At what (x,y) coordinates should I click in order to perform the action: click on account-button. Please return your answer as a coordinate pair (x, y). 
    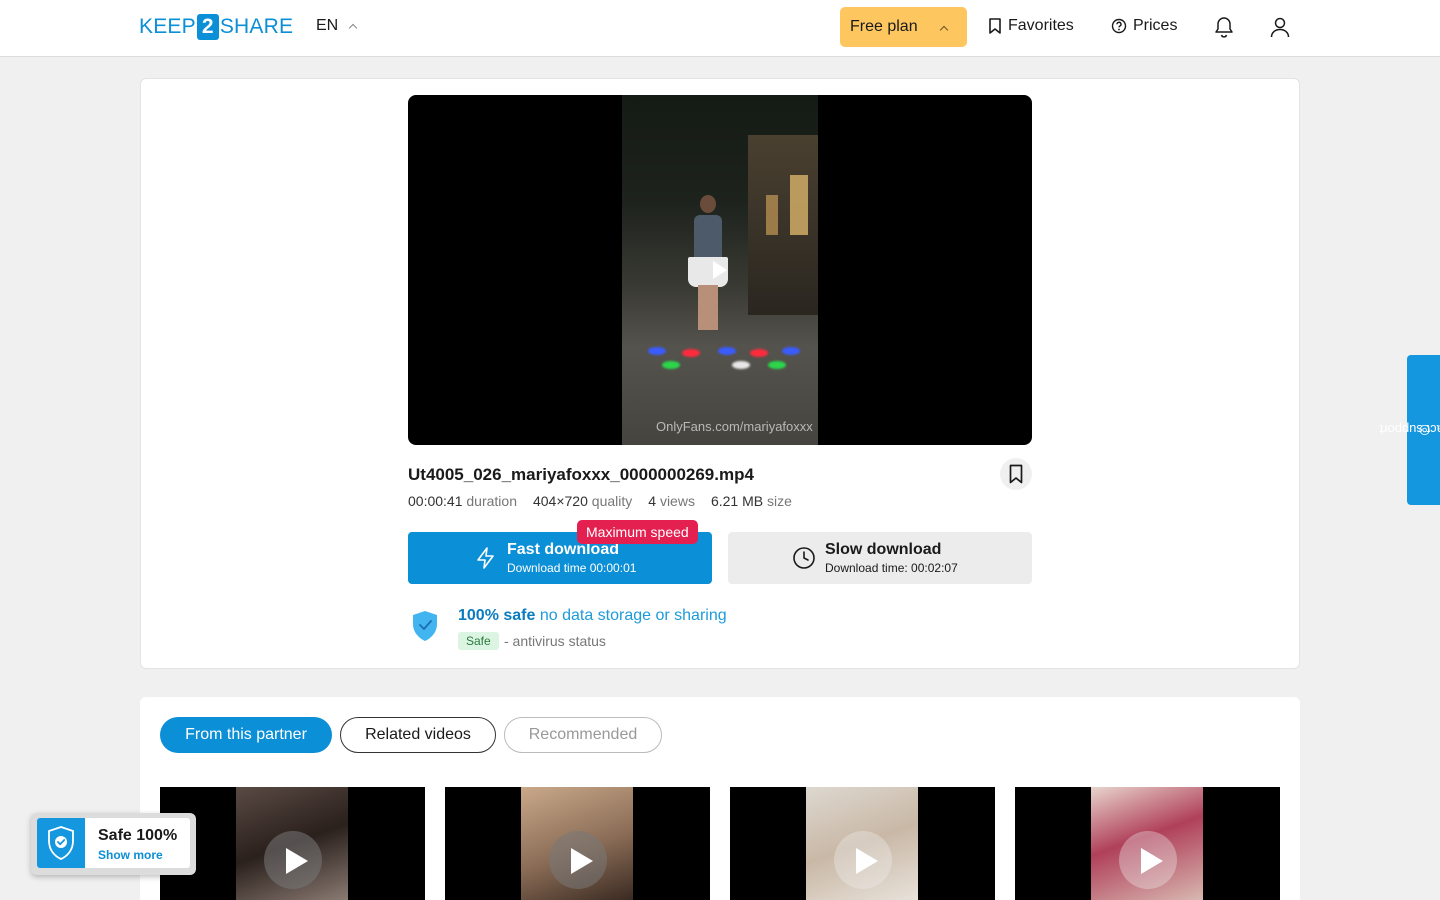
    Looking at the image, I should click on (1280, 27).